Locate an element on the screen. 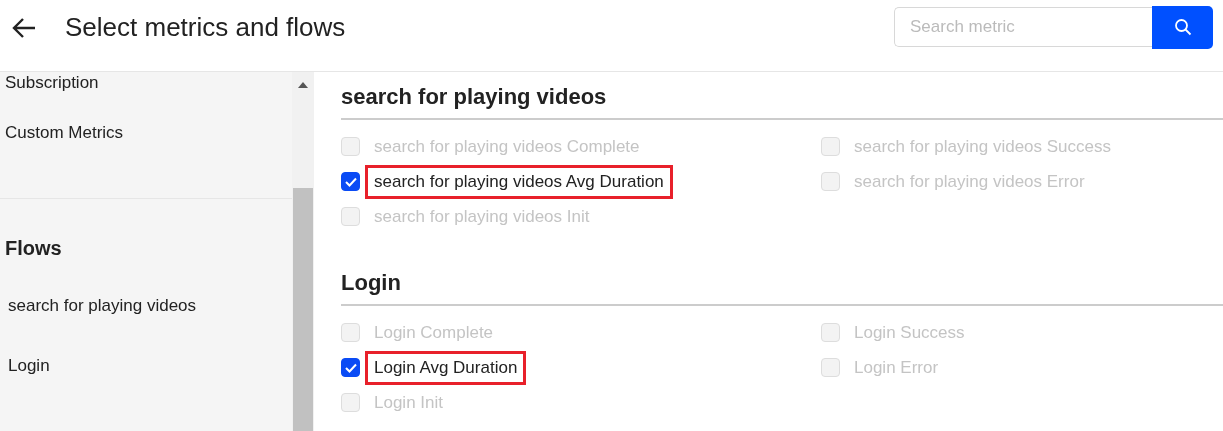 Image resolution: width=1223 pixels, height=431 pixels. sidebar-item: Subscription is located at coordinates (146, 83).